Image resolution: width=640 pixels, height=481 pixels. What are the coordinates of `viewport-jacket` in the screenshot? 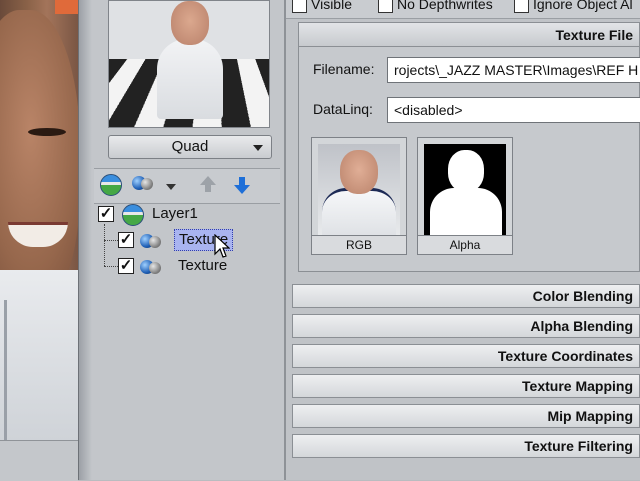 It's located at (39, 355).